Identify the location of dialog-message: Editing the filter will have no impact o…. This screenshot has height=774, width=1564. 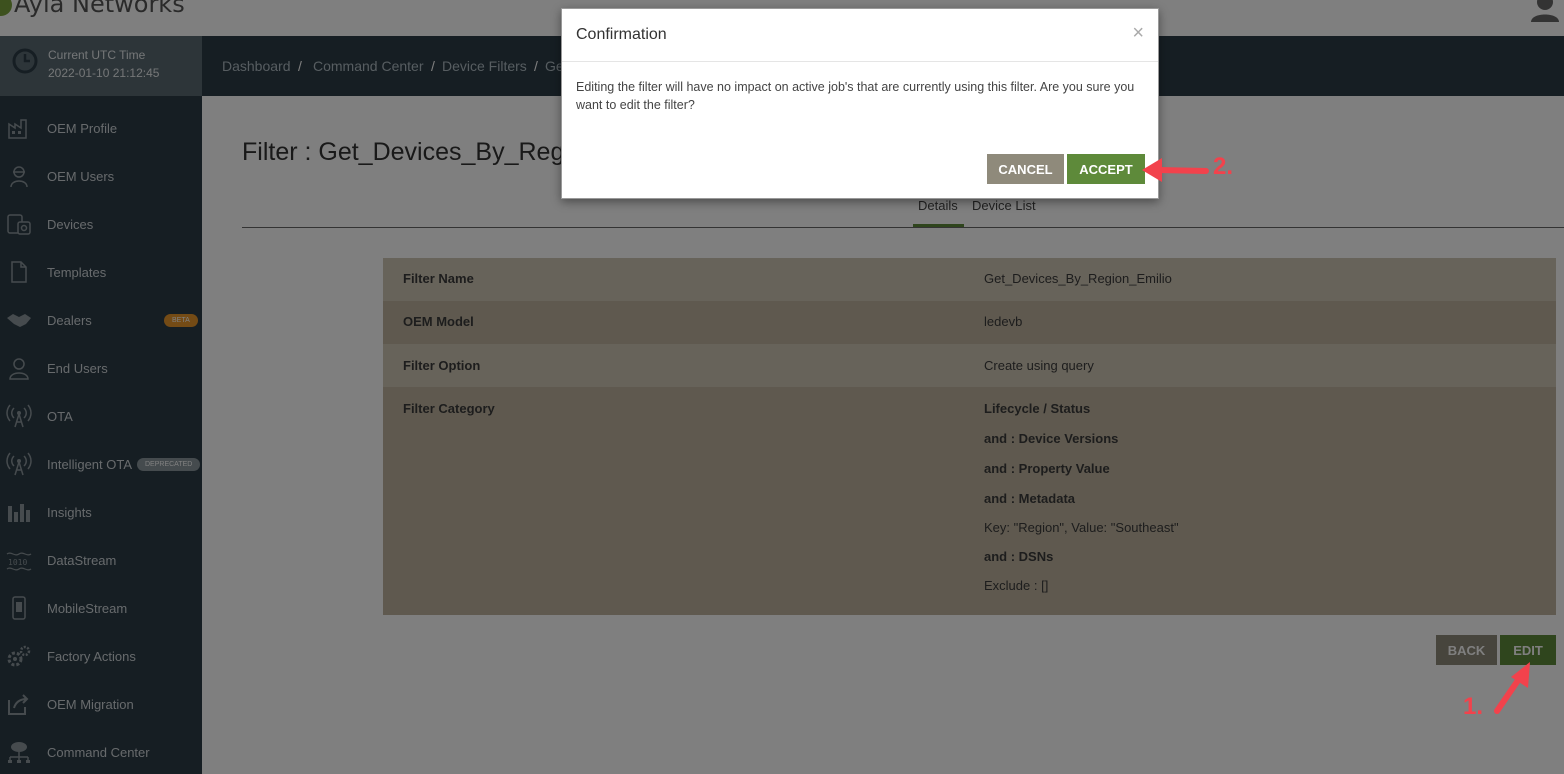
(855, 96).